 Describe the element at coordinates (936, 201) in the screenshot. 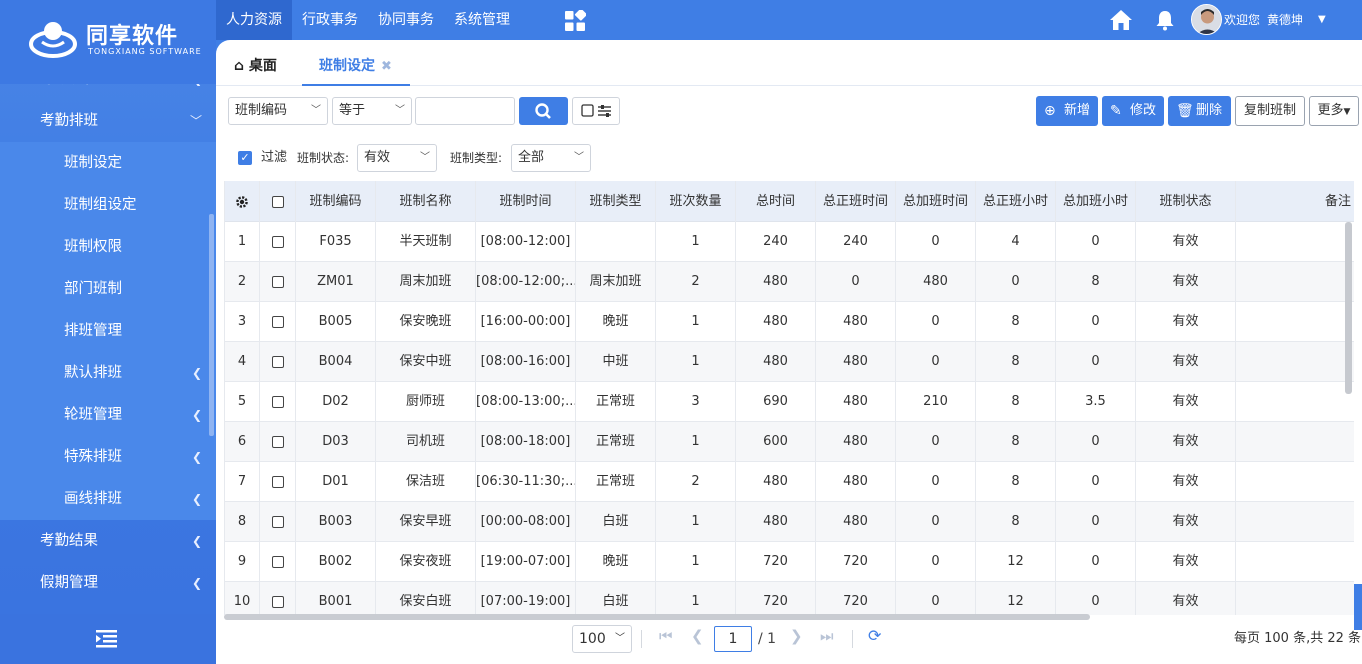

I see `column-header: 总加班时间` at that location.